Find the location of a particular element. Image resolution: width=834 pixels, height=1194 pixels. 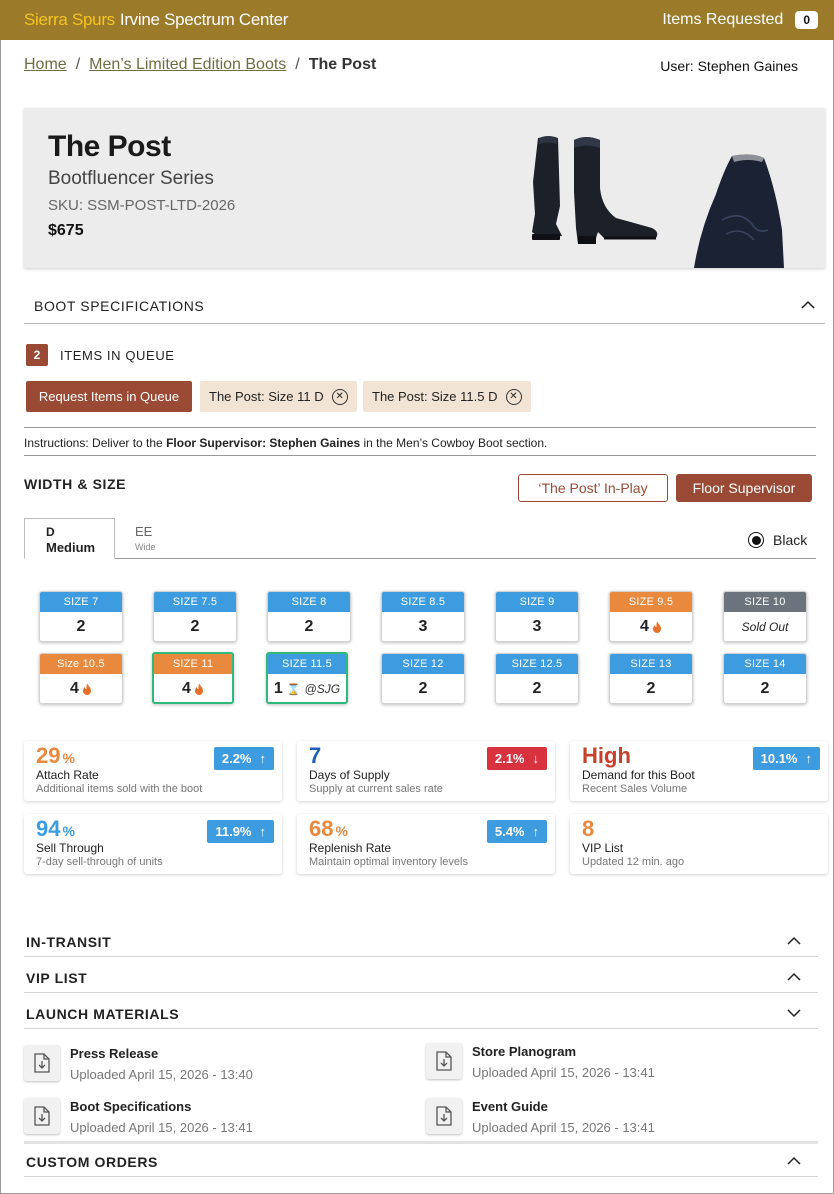

brand-name: Sierra Spurs is located at coordinates (69, 19).